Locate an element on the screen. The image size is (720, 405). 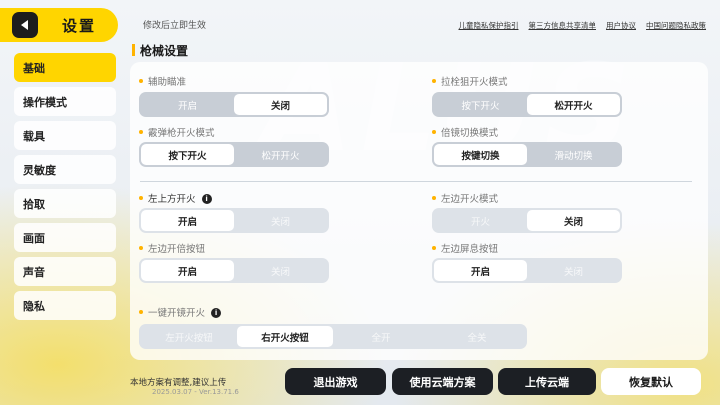
link-privacy-policy: 中国问题隐私政策 is located at coordinates (676, 25).